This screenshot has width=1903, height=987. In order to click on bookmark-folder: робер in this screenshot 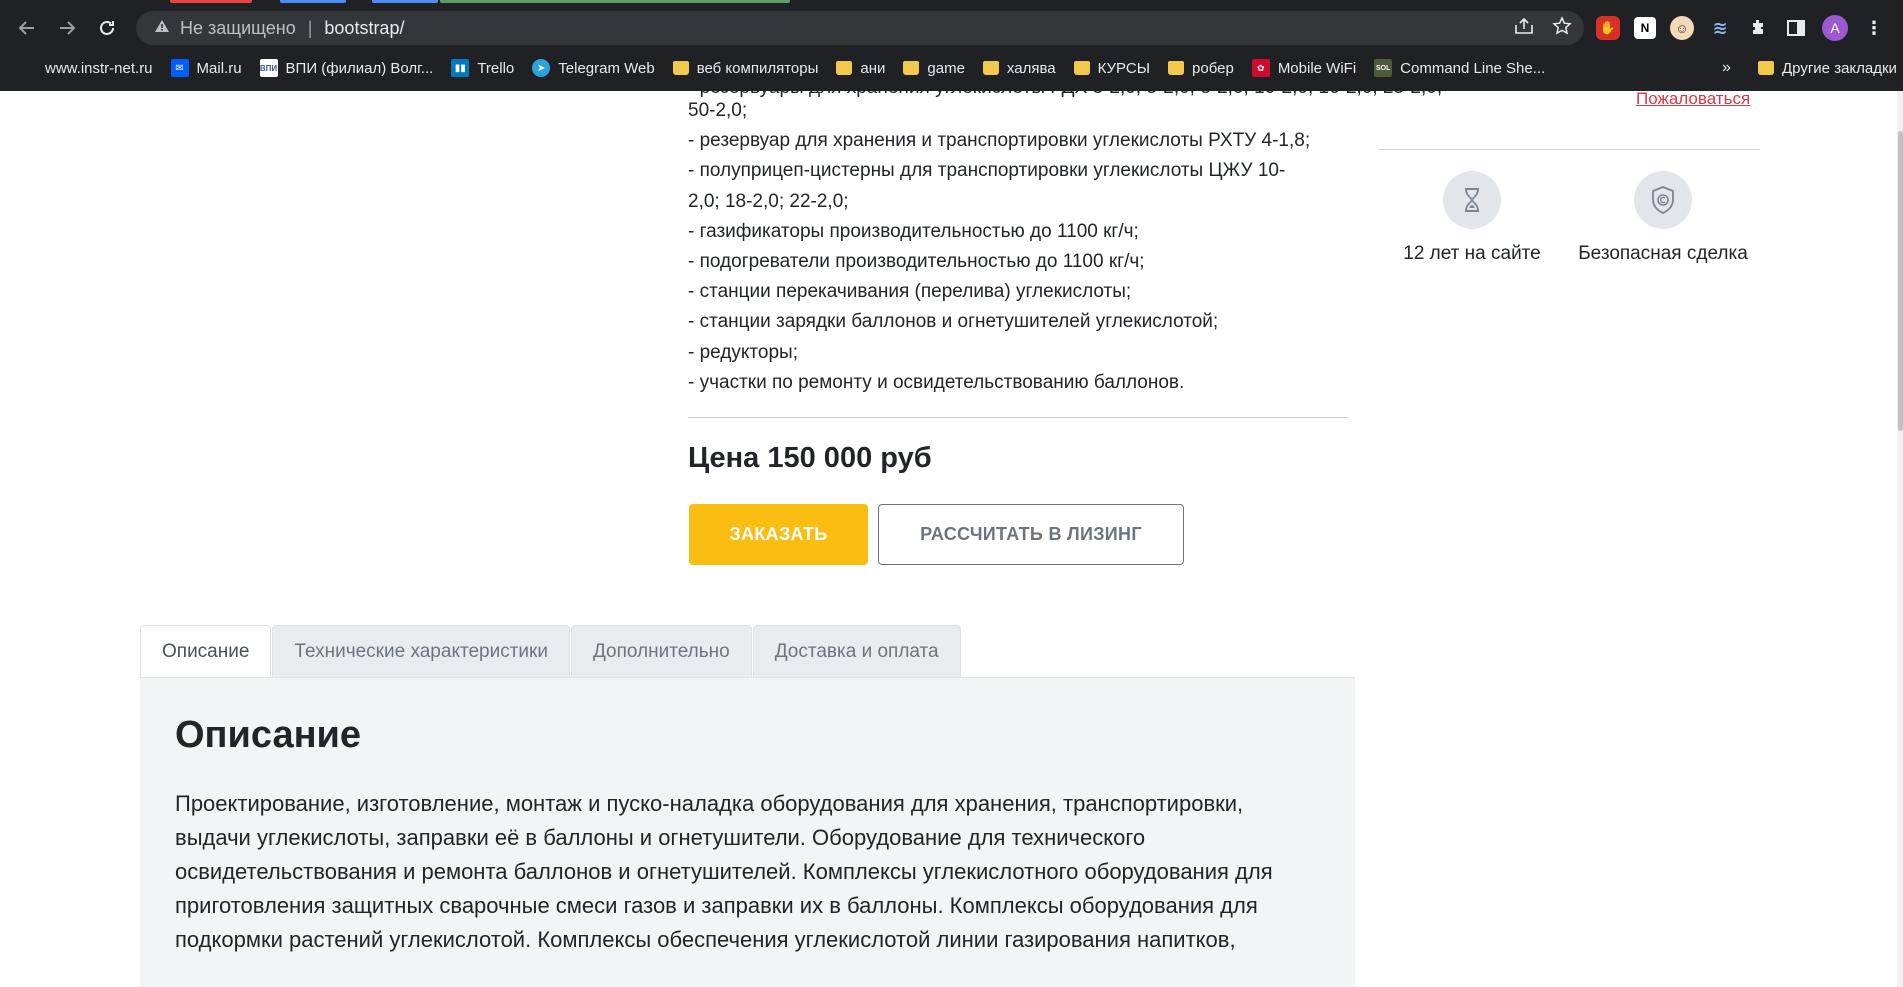, I will do `click(1201, 68)`.